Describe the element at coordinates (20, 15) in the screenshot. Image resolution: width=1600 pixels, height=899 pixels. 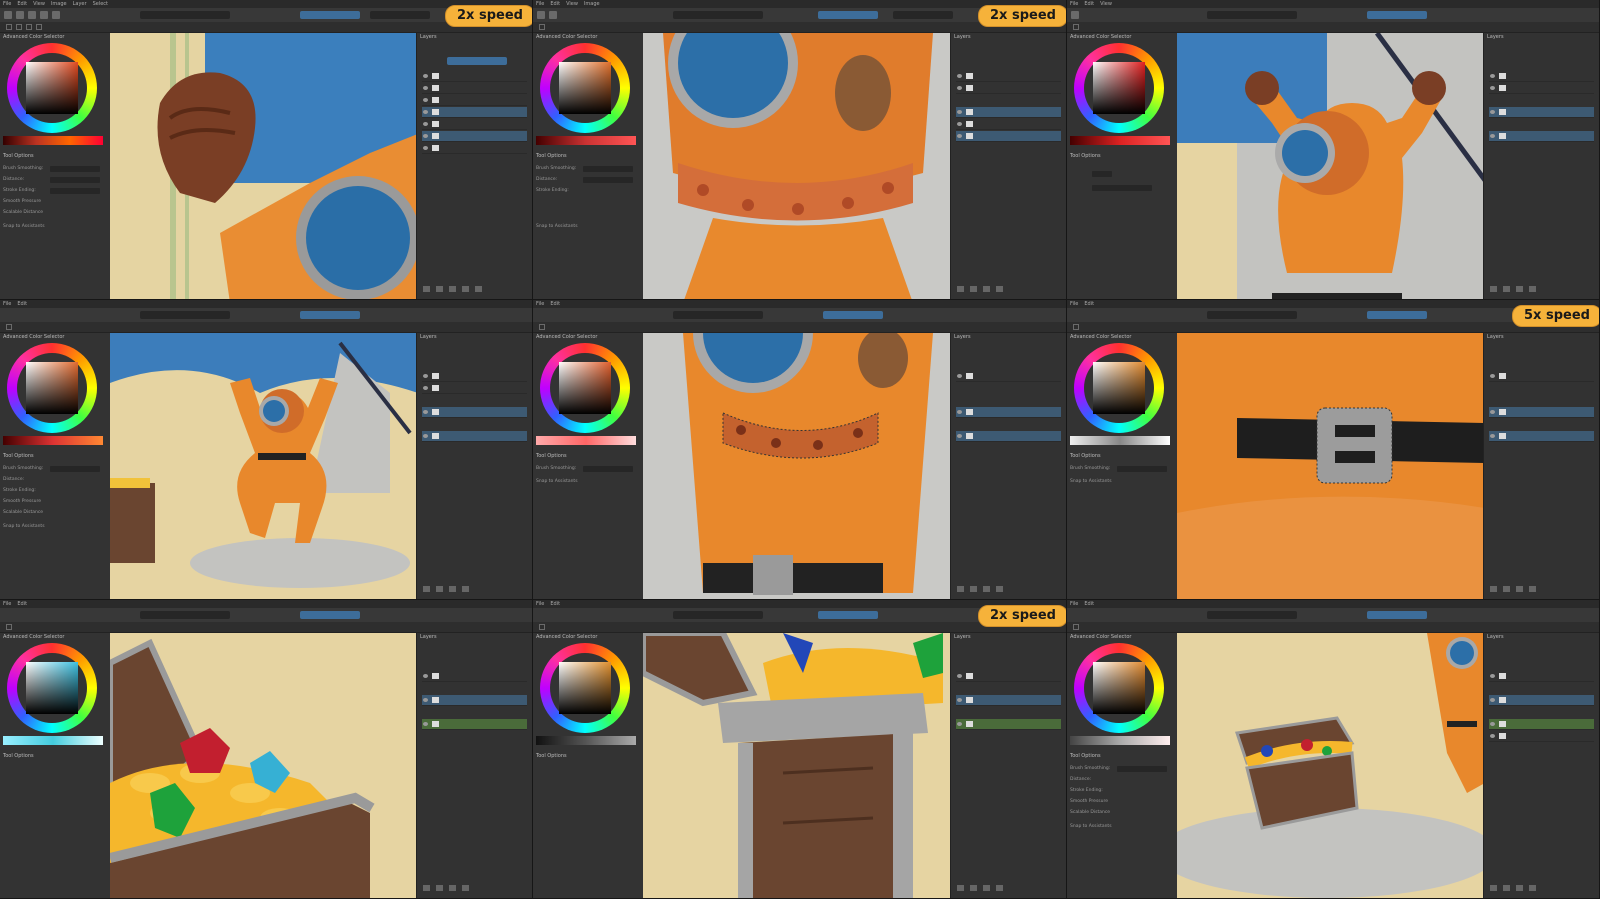
I see `open-file-icon` at that location.